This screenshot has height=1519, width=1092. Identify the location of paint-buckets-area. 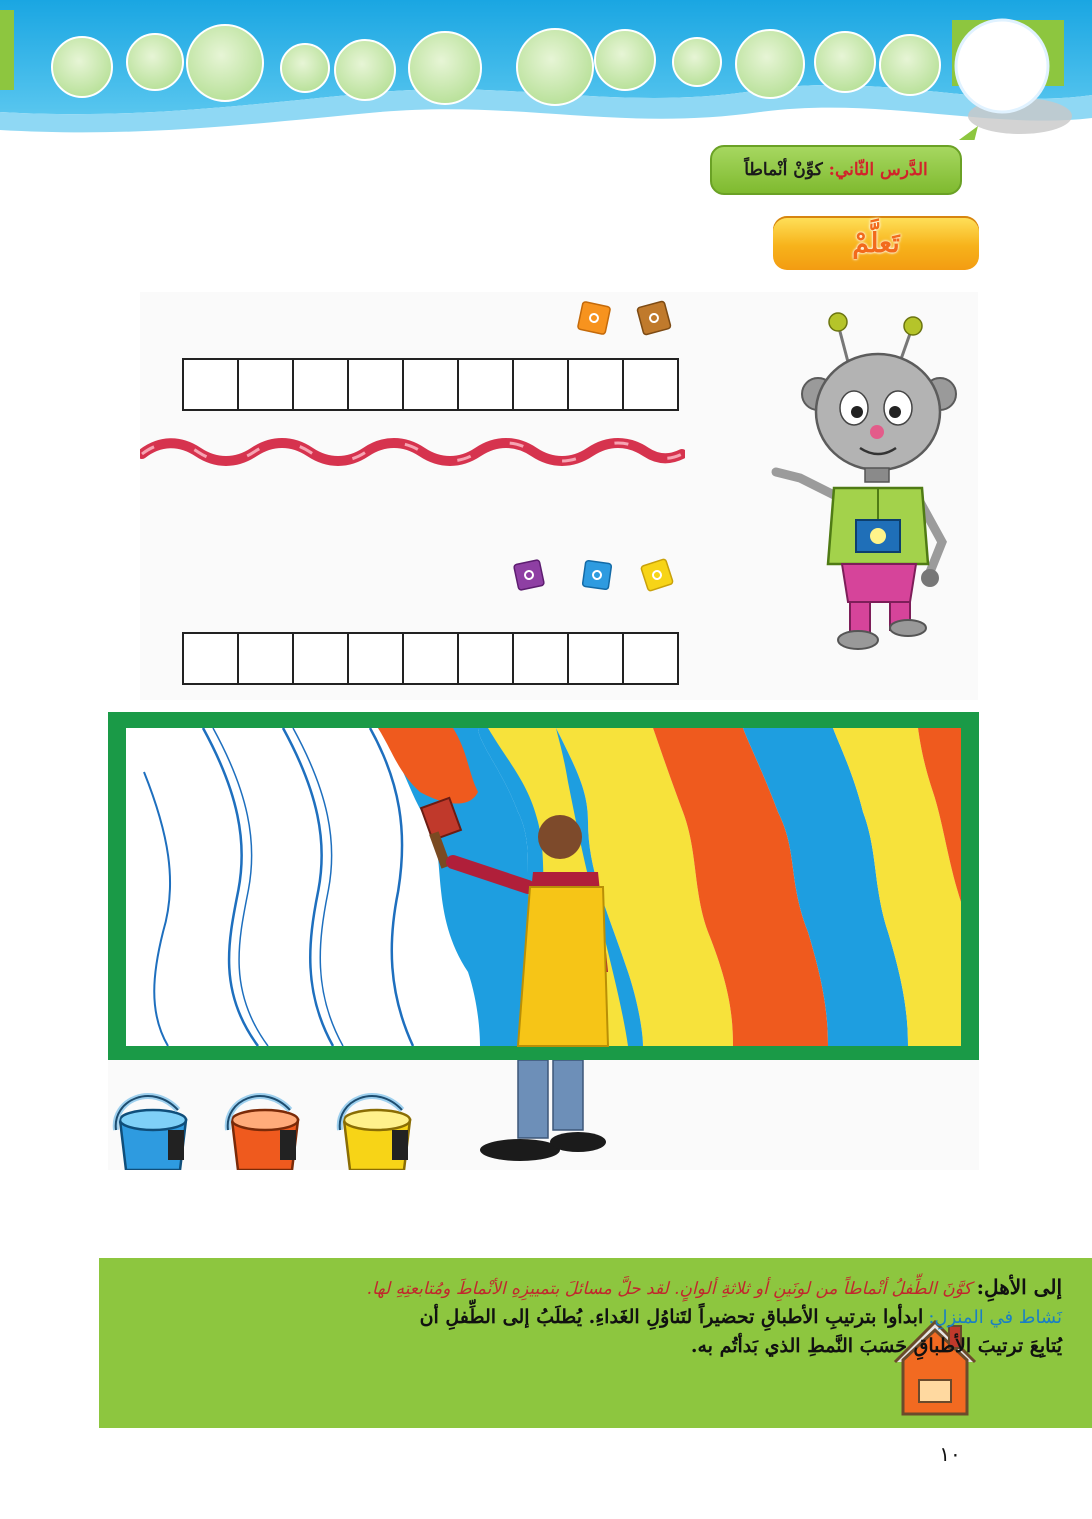
(543, 1115).